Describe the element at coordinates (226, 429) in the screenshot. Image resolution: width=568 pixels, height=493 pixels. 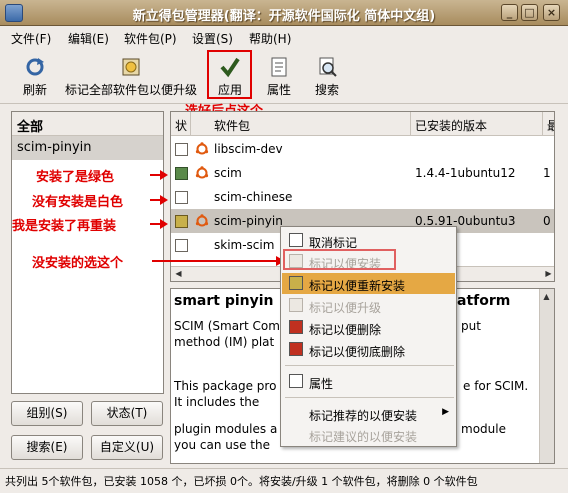
I see `description-line: plugin modules a` at that location.